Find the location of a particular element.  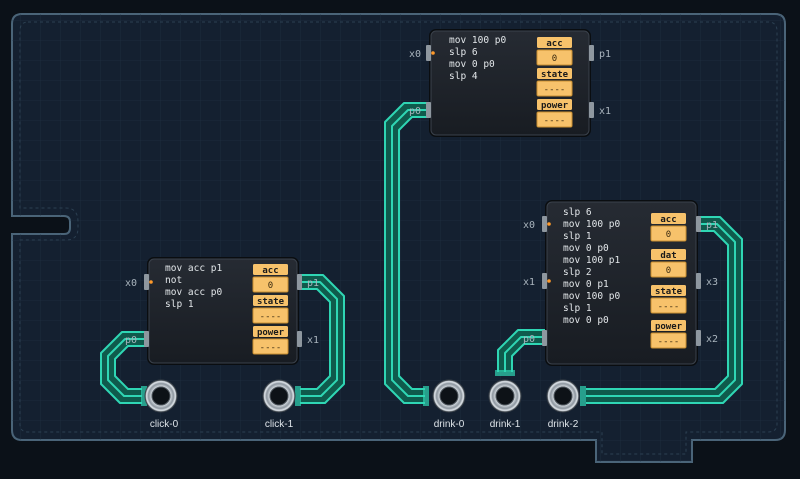

code-line: mov 100 p1 is located at coordinates (591, 260).